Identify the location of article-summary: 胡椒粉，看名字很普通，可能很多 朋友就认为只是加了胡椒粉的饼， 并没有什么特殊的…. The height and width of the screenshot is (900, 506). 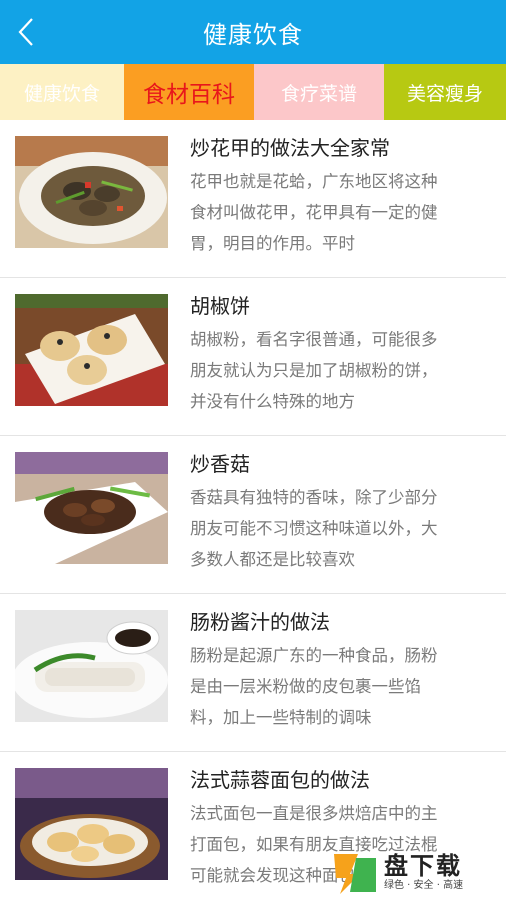
(314, 370).